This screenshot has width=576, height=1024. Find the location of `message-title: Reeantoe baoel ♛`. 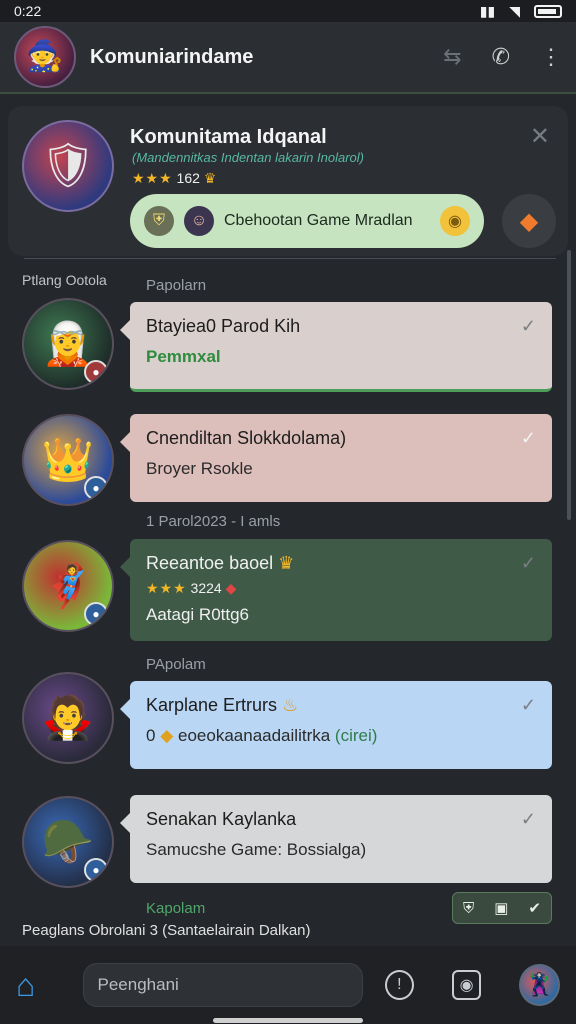

message-title: Reeantoe baoel ♛ is located at coordinates (341, 563).